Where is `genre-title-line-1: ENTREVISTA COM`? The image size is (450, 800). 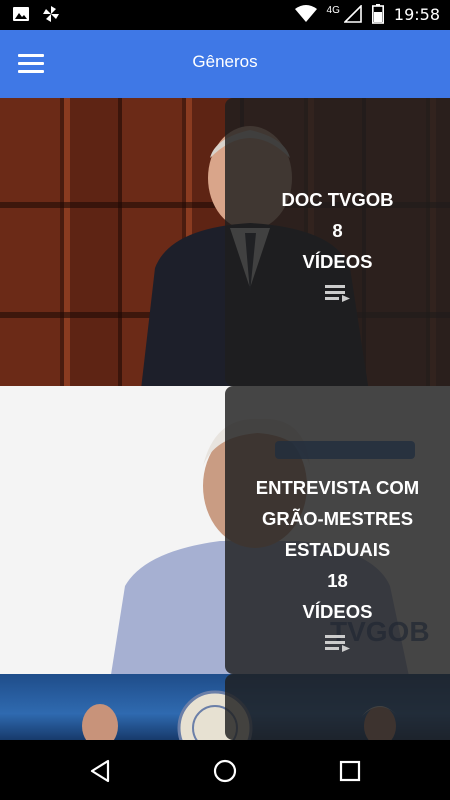 genre-title-line-1: ENTREVISTA COM is located at coordinates (337, 487).